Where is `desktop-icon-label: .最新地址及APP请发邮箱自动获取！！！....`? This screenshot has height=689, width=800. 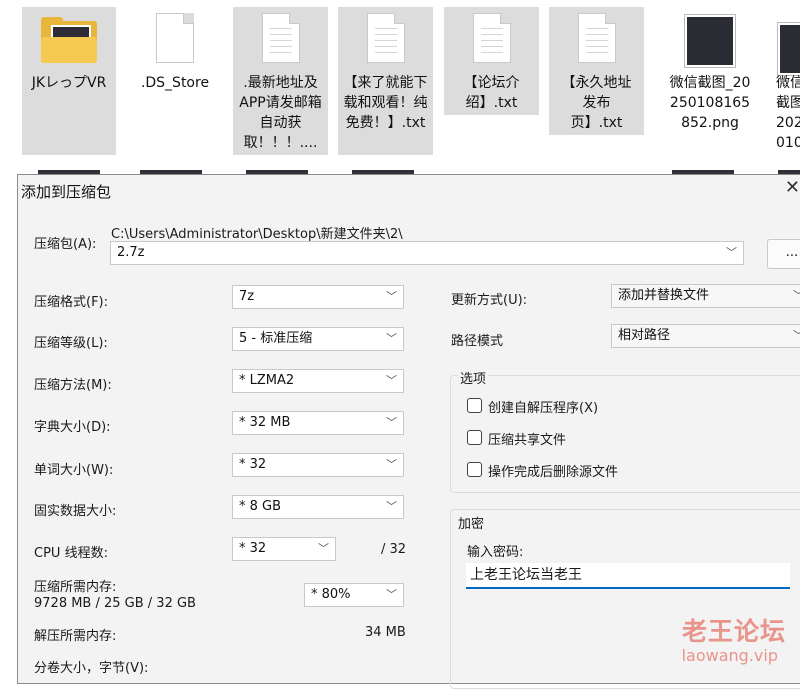
desktop-icon-label: .最新地址及APP请发邮箱自动获取！！！.... is located at coordinates (280, 113).